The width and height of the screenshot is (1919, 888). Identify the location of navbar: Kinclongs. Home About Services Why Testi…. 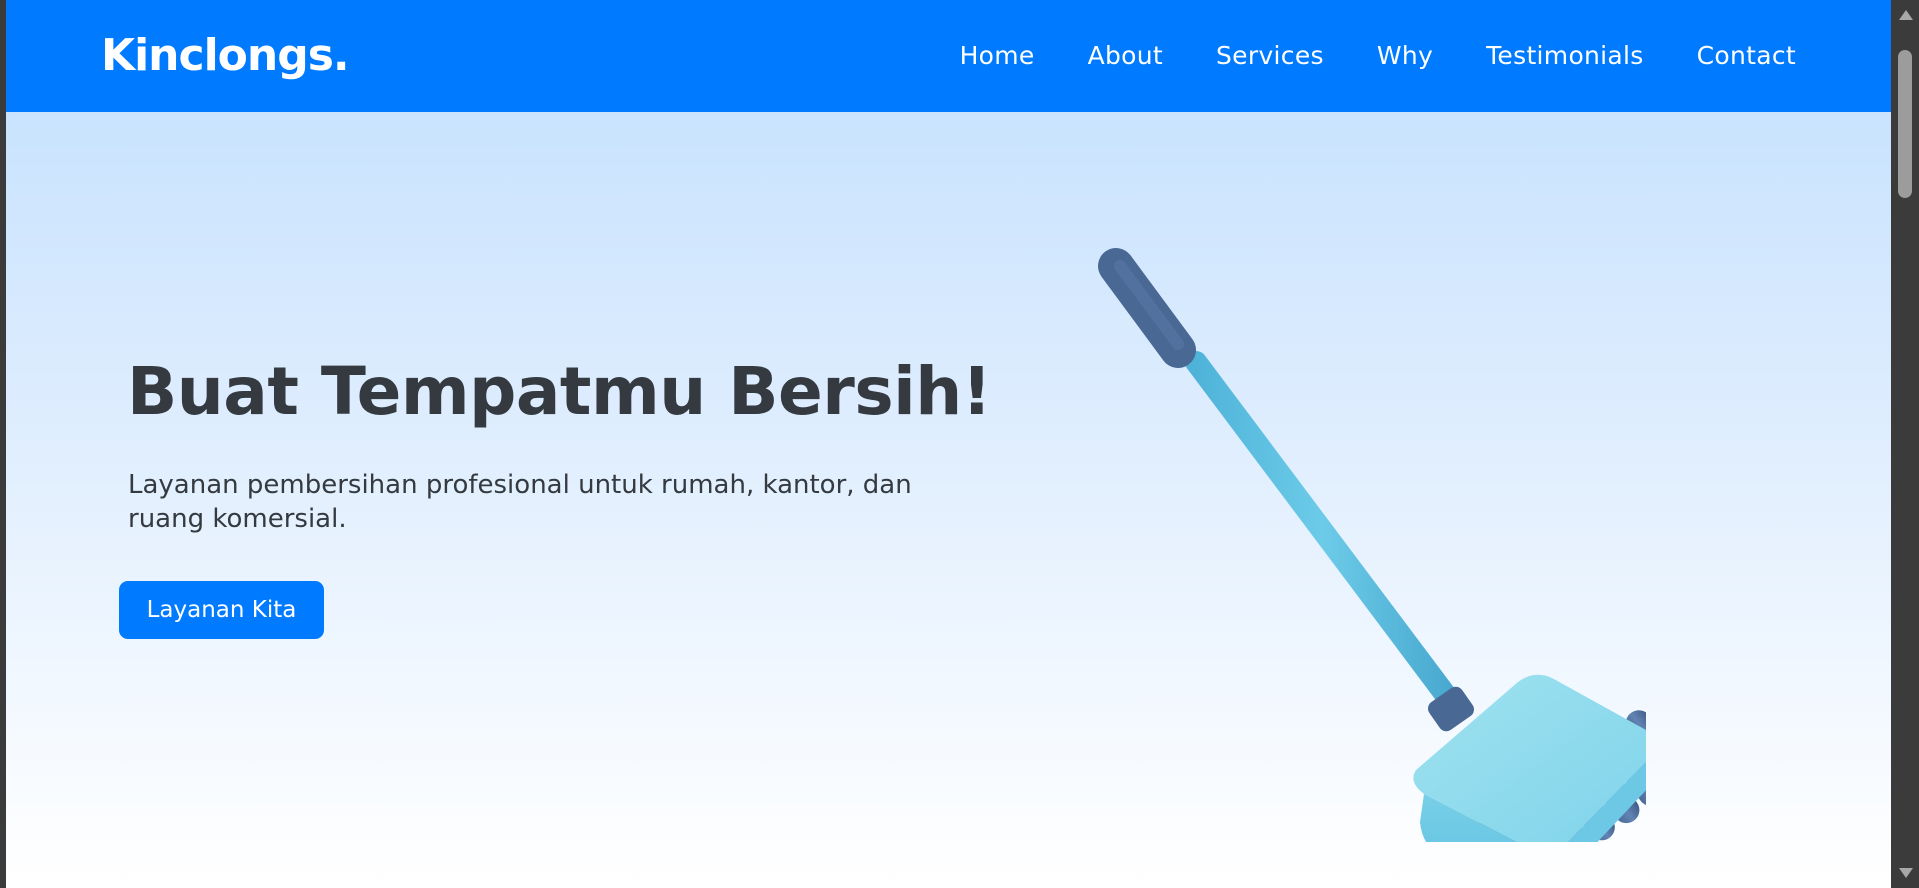
(948, 56).